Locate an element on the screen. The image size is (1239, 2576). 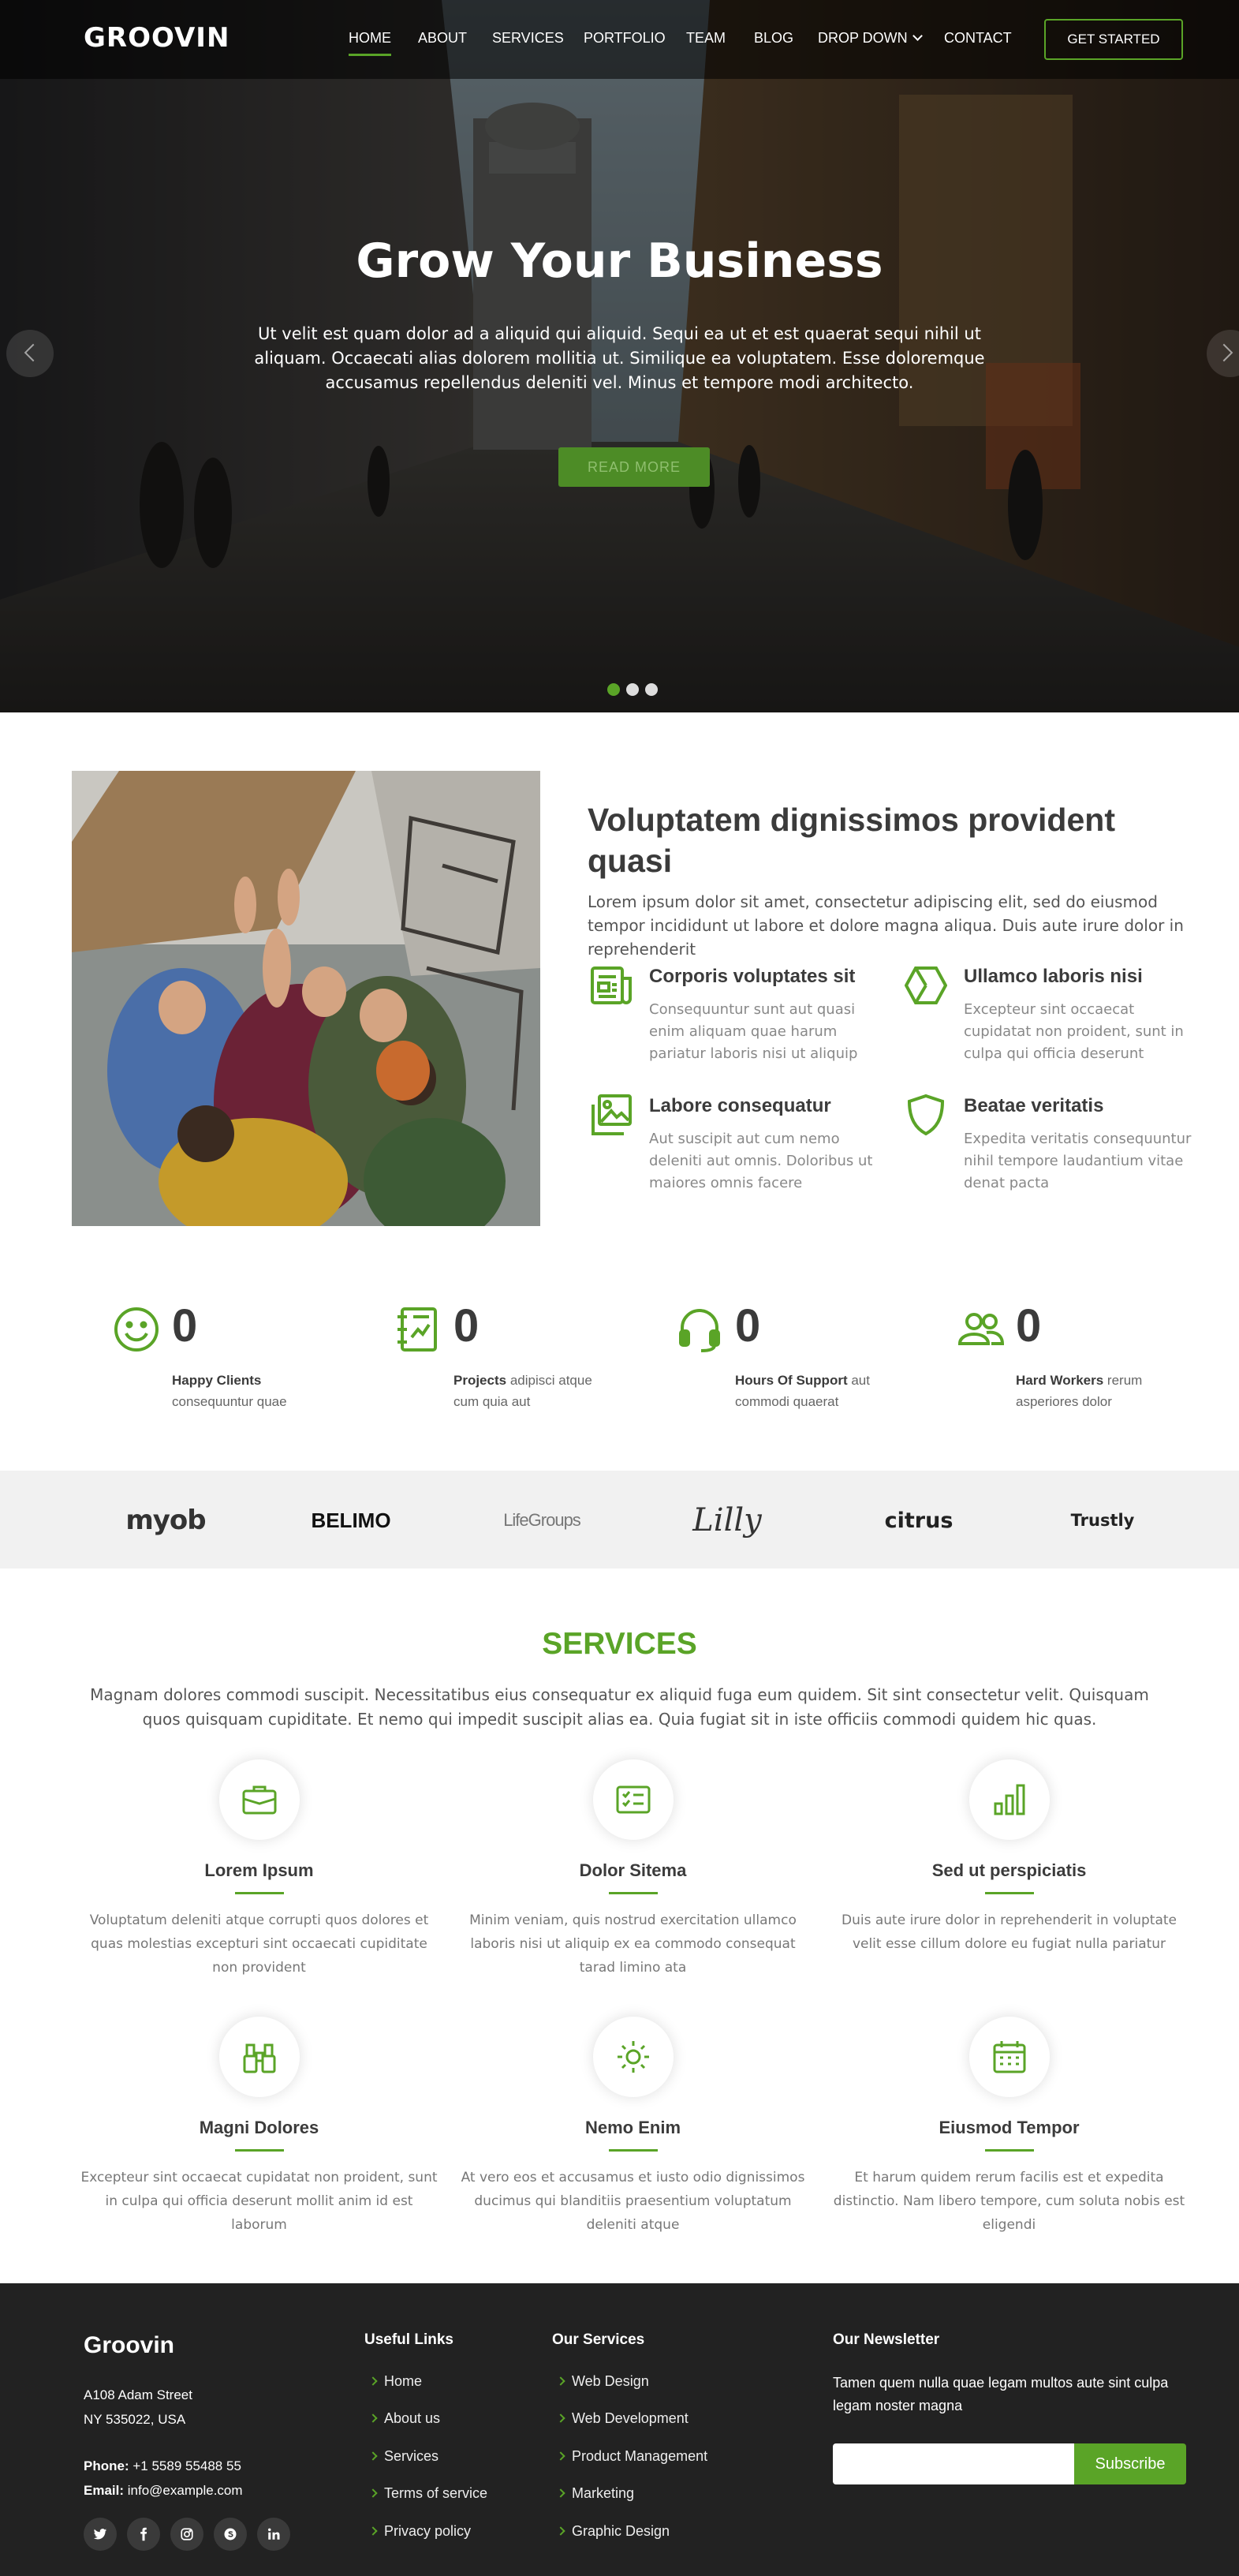
count-item: 0 Projects adipisci atque cum quia aut is located at coordinates (520, 1362).